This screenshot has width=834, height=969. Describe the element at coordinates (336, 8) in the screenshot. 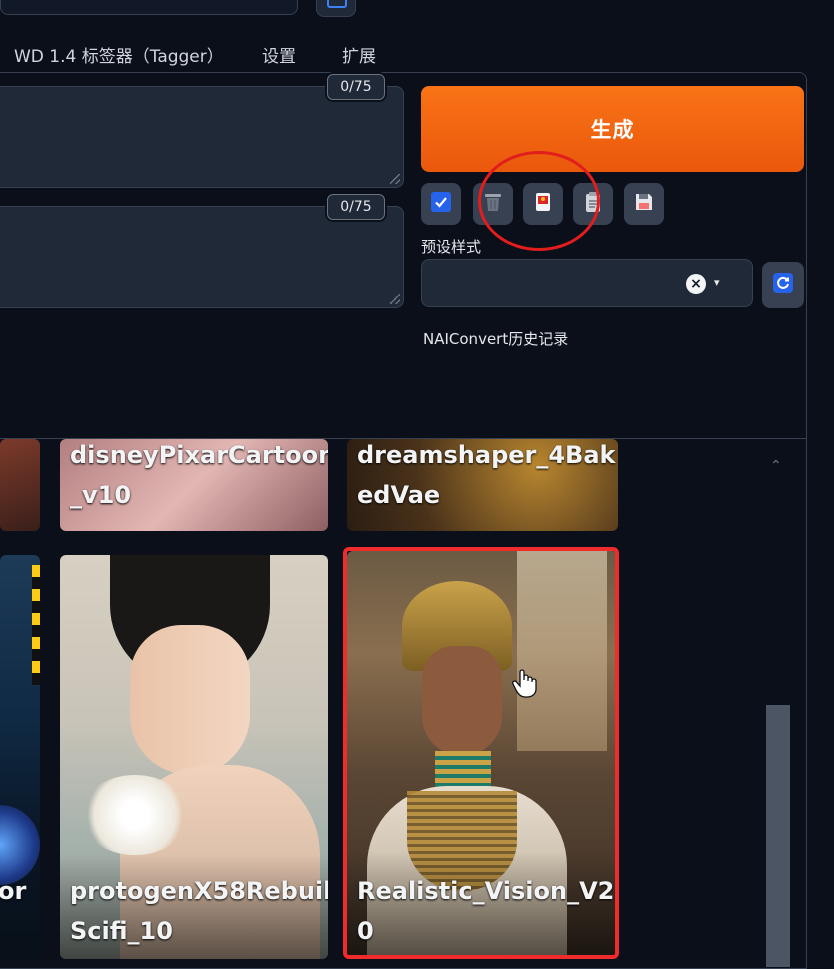

I see `top-button-fragment` at that location.